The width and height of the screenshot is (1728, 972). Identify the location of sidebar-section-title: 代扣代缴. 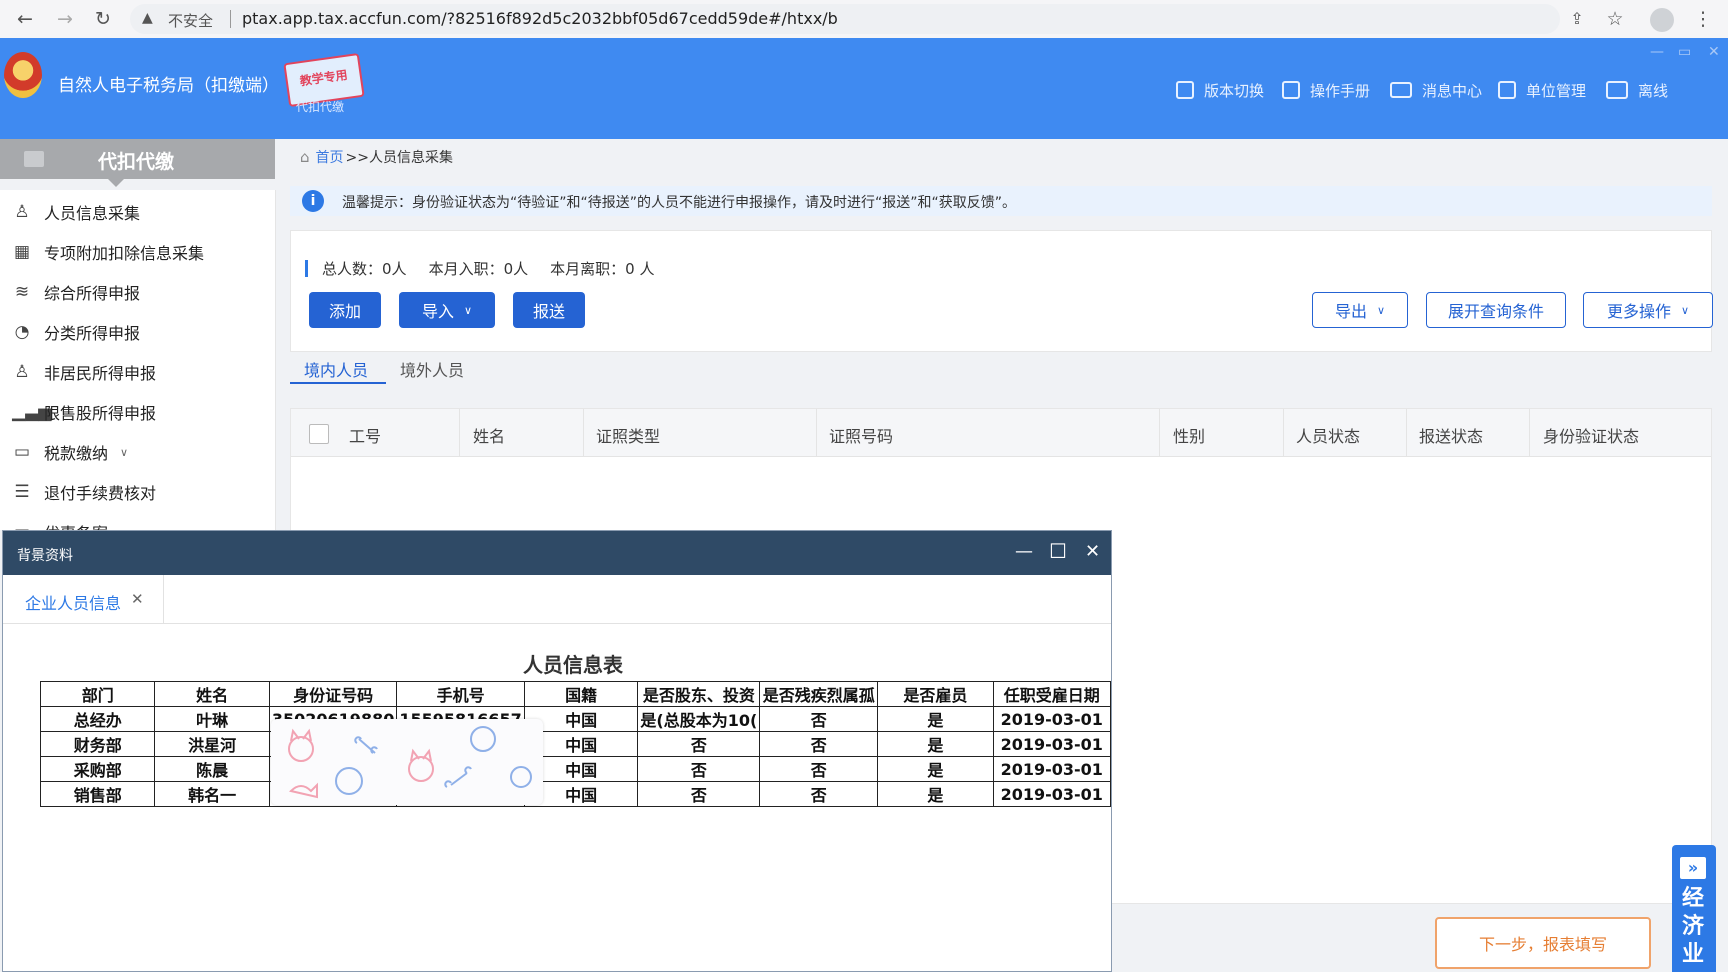
(136, 162).